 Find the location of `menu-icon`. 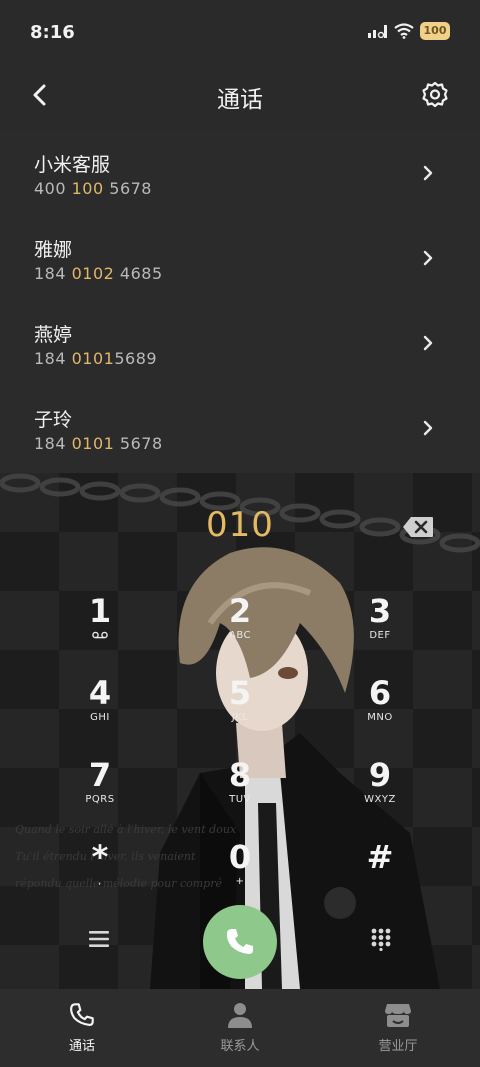

menu-icon is located at coordinates (99, 939).